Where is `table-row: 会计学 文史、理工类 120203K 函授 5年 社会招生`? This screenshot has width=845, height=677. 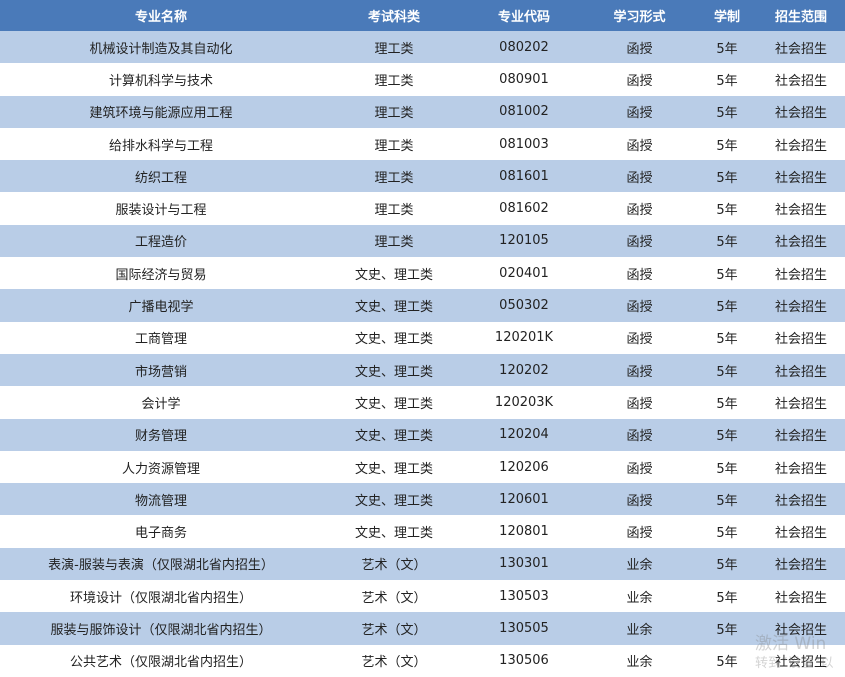
table-row: 会计学 文史、理工类 120203K 函授 5年 社会招生 is located at coordinates (422, 402).